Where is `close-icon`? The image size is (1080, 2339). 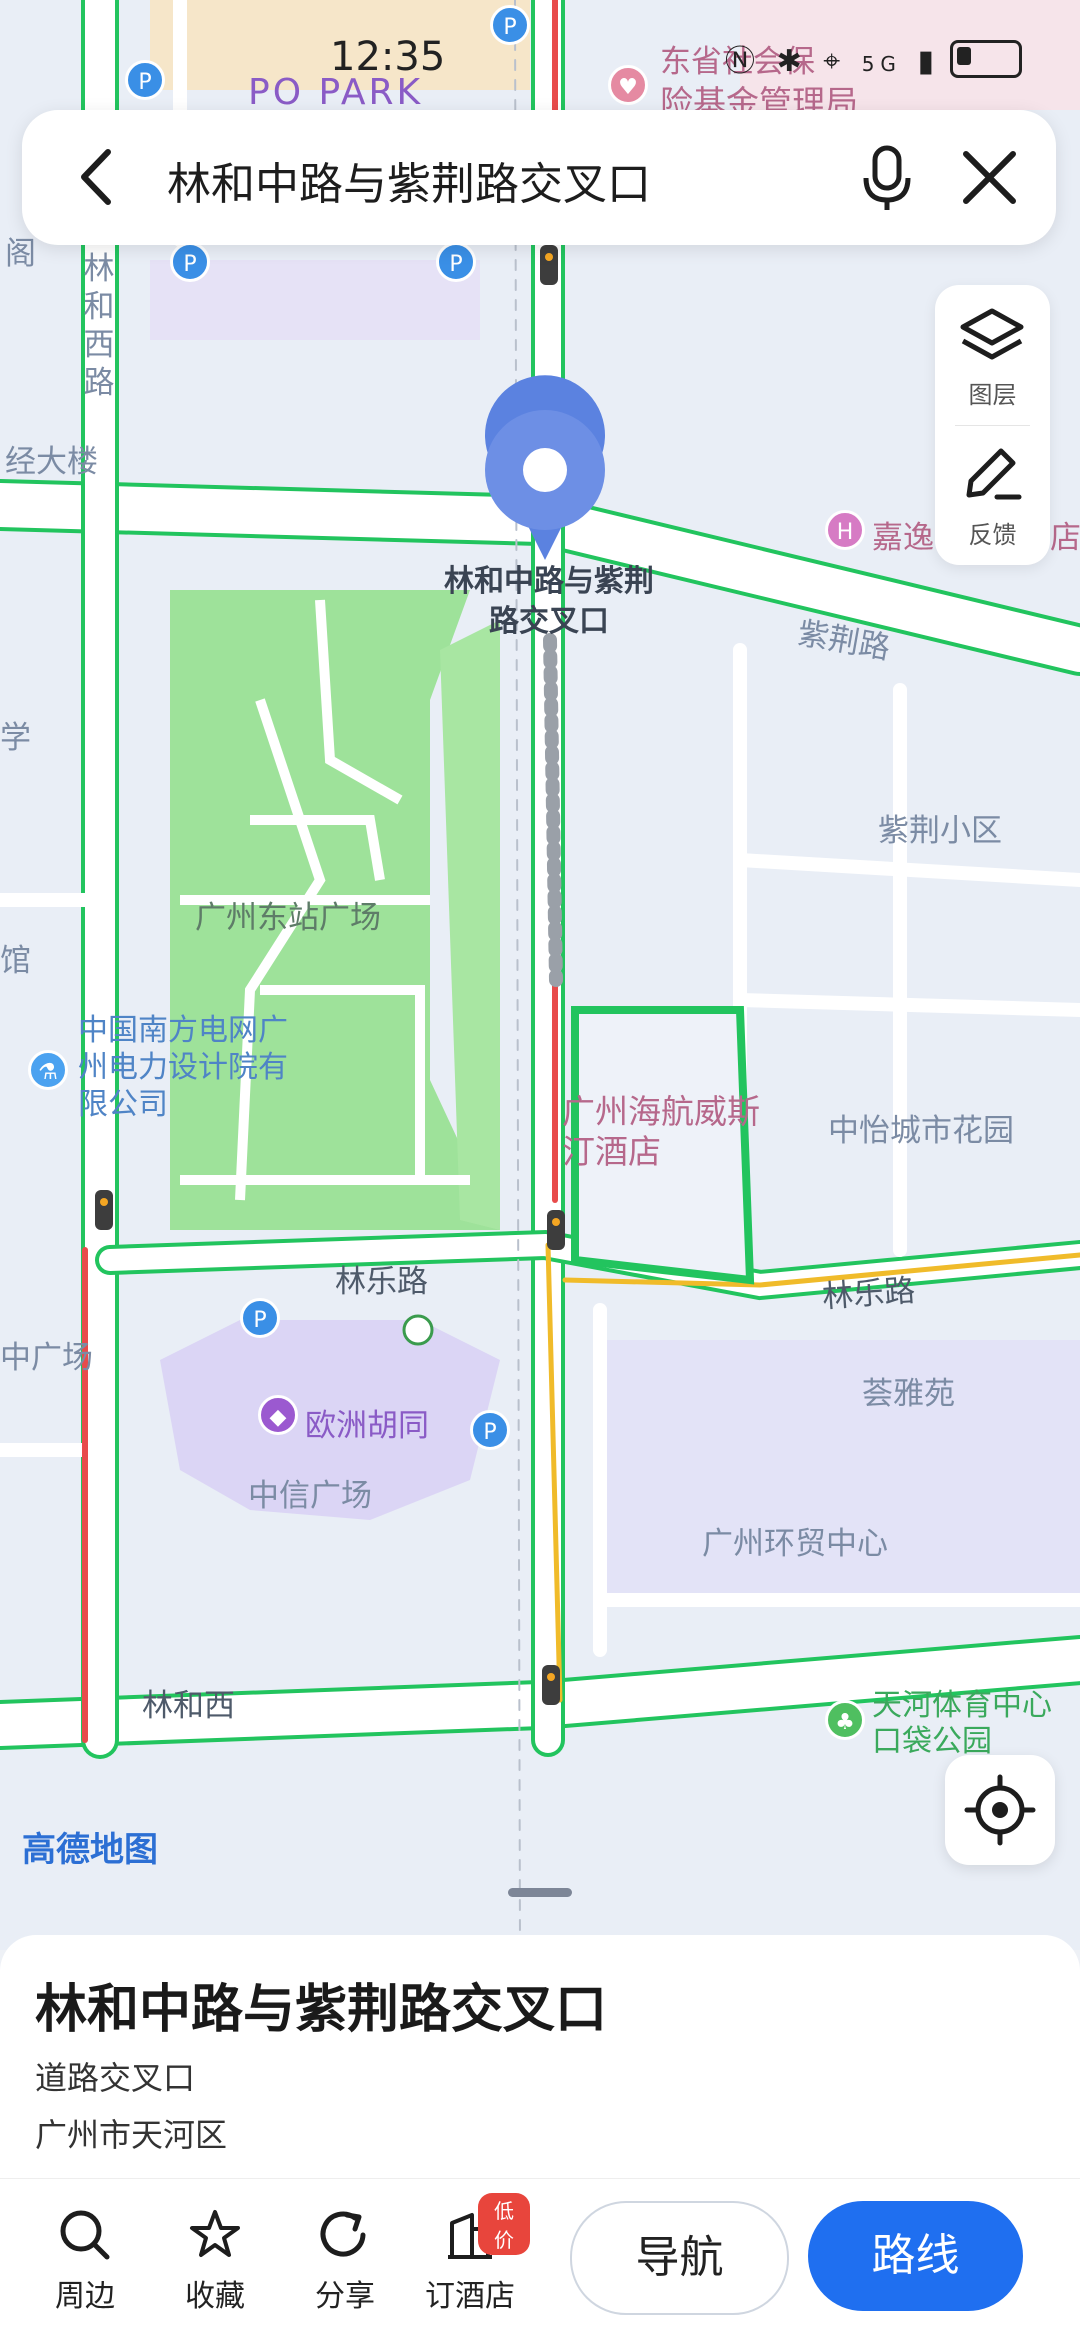 close-icon is located at coordinates (989, 177).